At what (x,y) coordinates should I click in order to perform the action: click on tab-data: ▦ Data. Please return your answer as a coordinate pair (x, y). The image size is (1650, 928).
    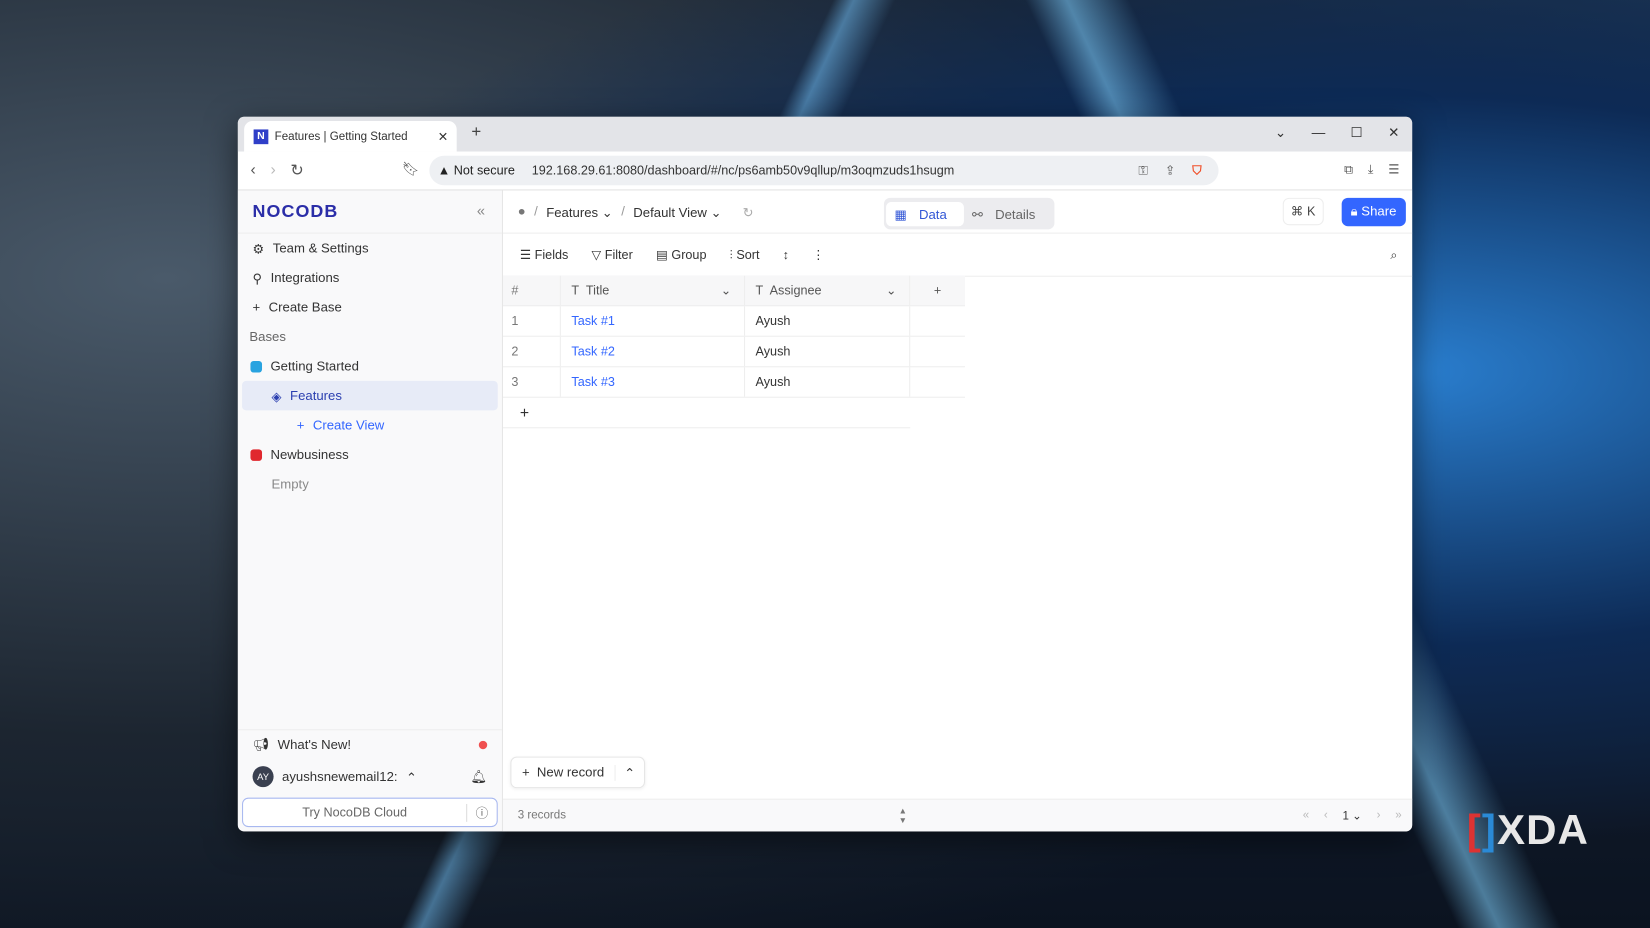
    Looking at the image, I should click on (925, 213).